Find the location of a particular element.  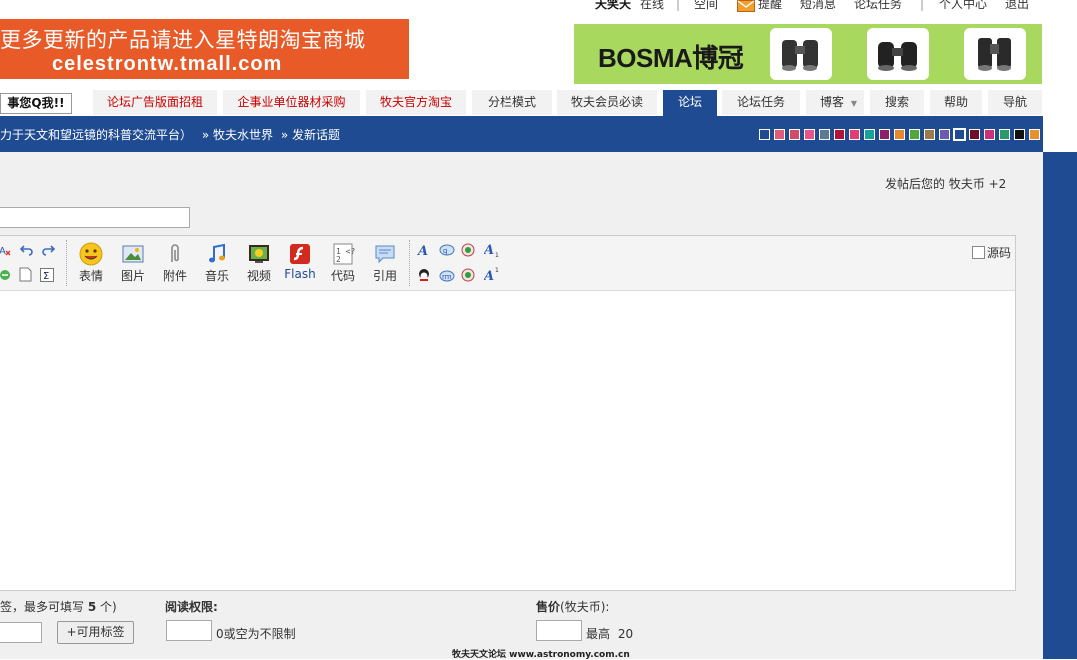

page-icon is located at coordinates (25, 276).